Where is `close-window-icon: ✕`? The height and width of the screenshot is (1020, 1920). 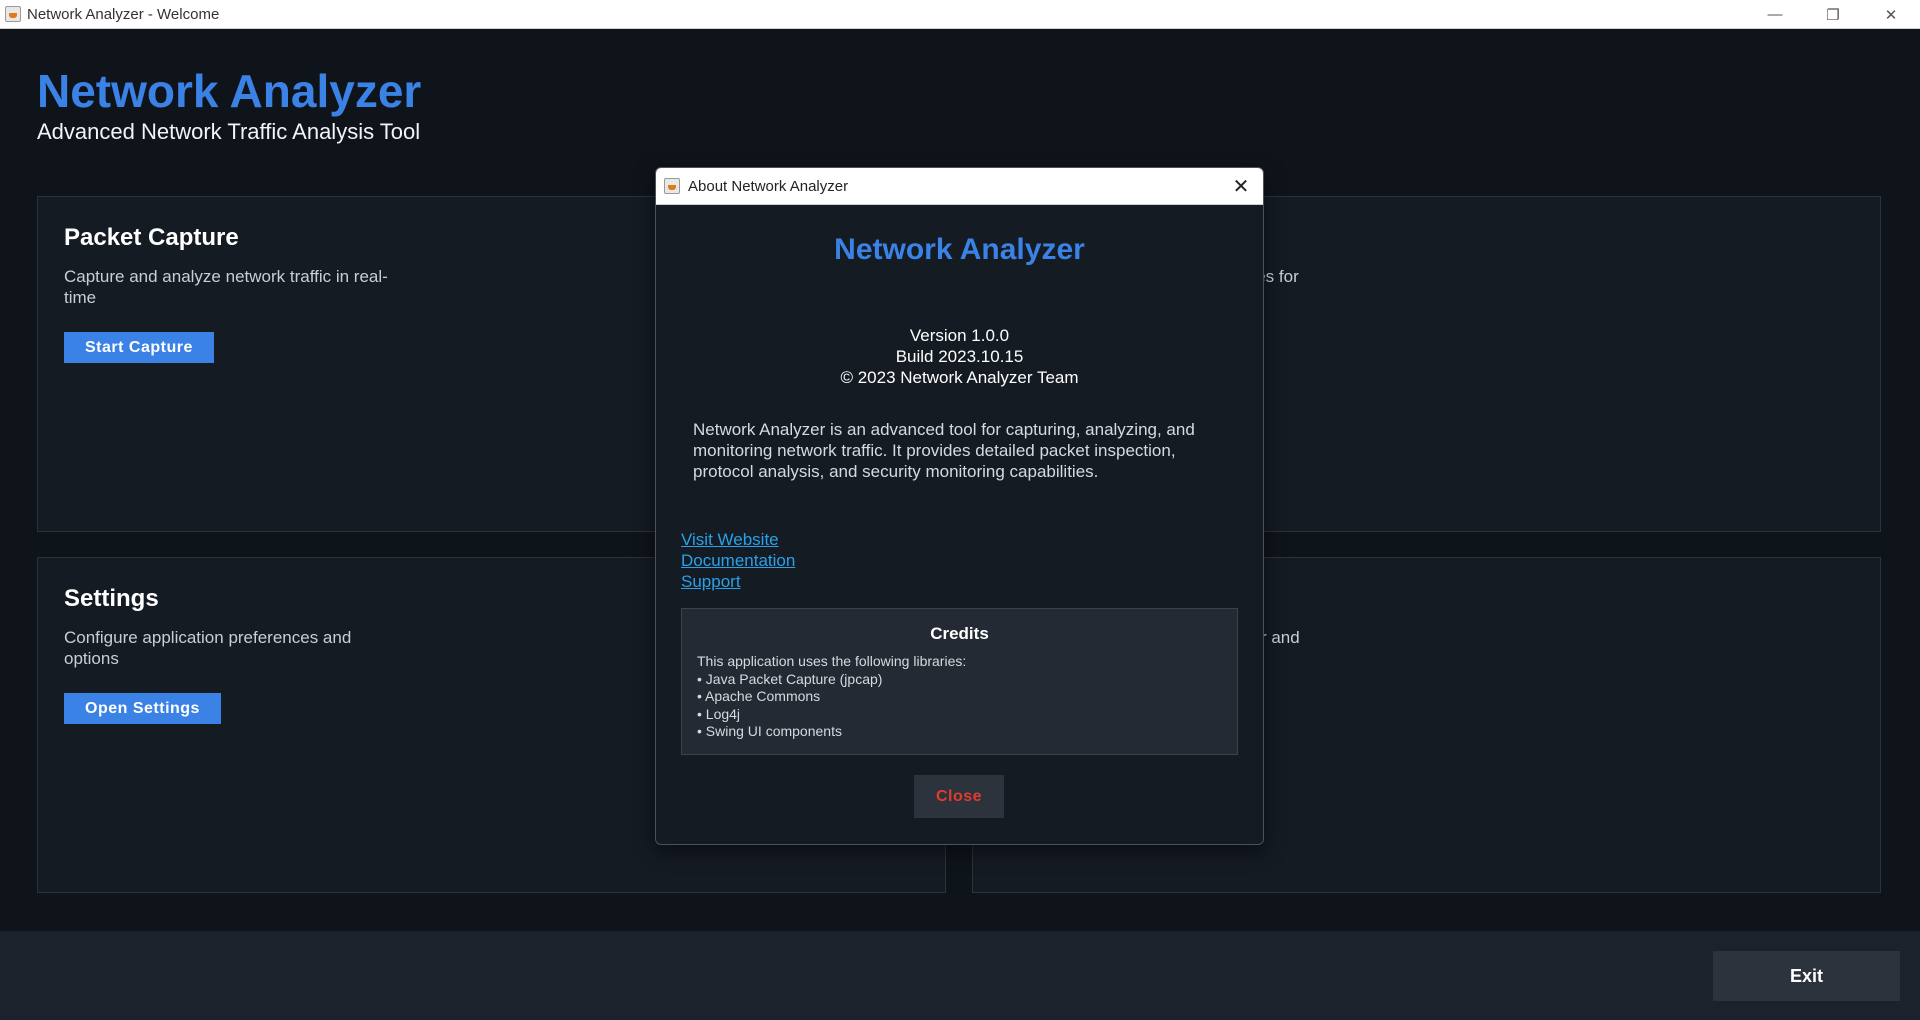 close-window-icon: ✕ is located at coordinates (1891, 14).